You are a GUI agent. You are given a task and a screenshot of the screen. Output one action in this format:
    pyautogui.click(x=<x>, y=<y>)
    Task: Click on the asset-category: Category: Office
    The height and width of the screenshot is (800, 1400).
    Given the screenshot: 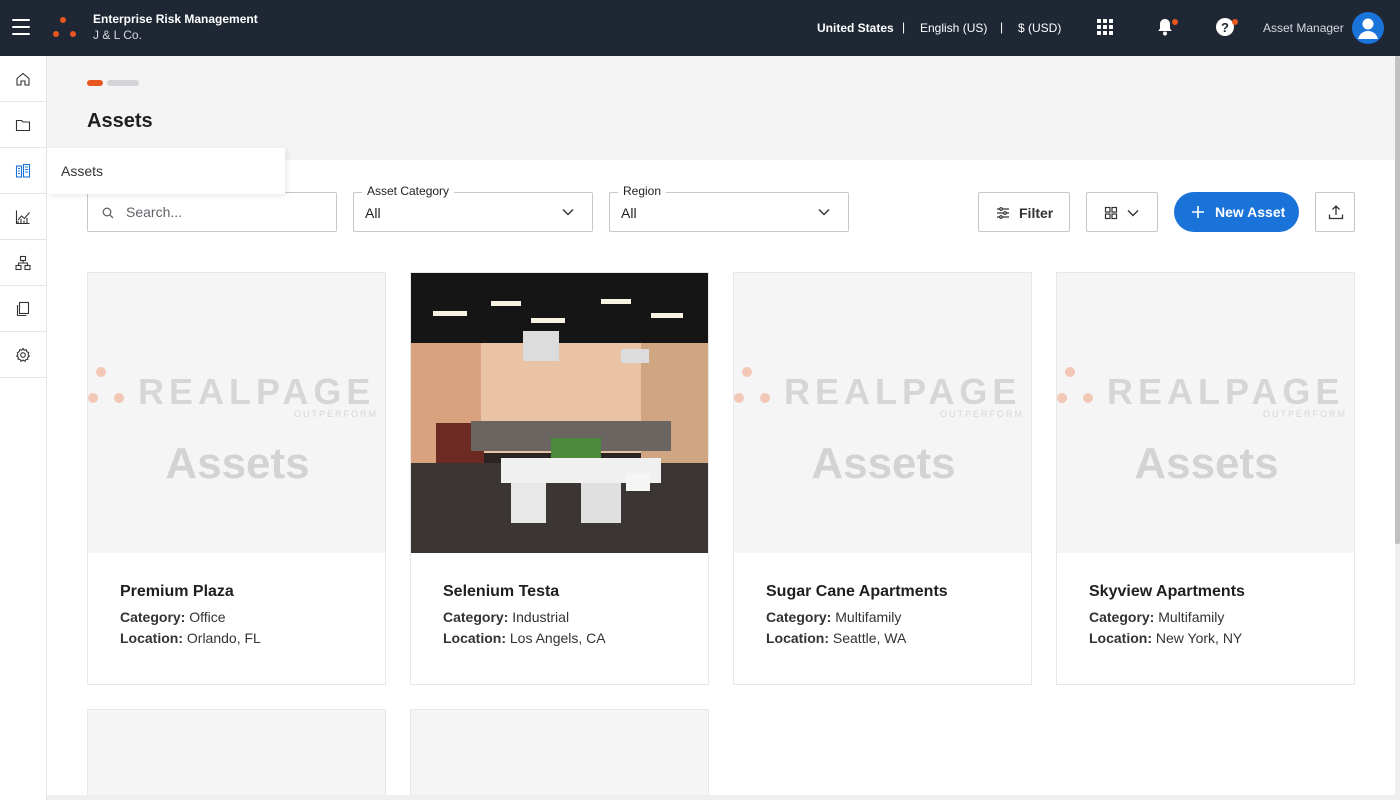 What is the action you would take?
    pyautogui.click(x=173, y=617)
    